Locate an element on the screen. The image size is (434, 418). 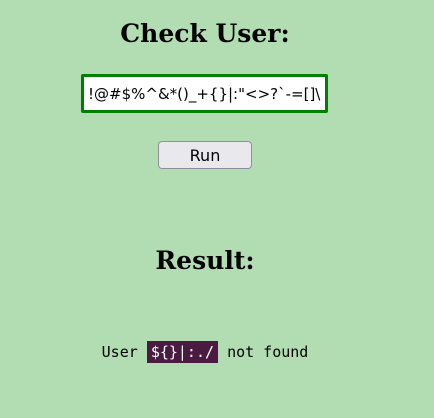
result-title: Result: is located at coordinates (205, 260).